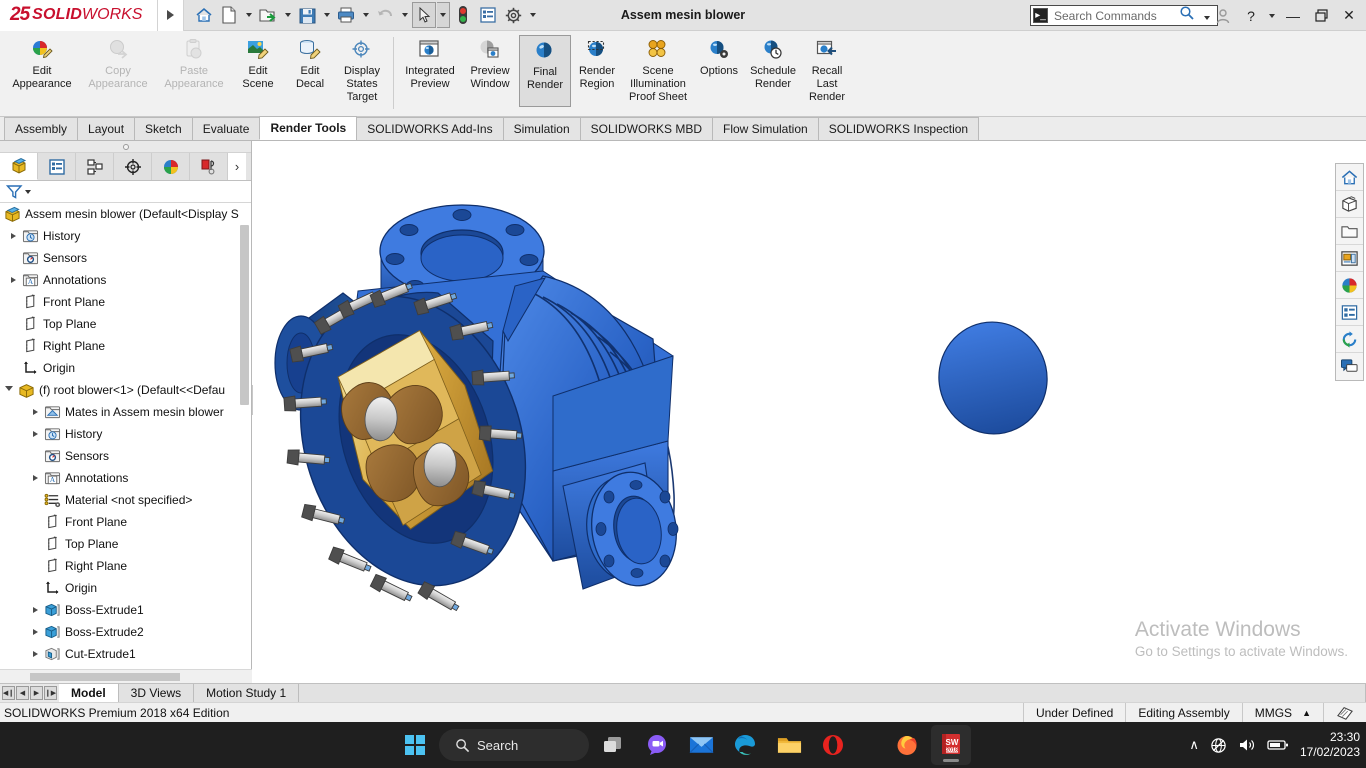 The image size is (1366, 768). Describe the element at coordinates (36, 693) in the screenshot. I see `next-tab-button: ▶` at that location.